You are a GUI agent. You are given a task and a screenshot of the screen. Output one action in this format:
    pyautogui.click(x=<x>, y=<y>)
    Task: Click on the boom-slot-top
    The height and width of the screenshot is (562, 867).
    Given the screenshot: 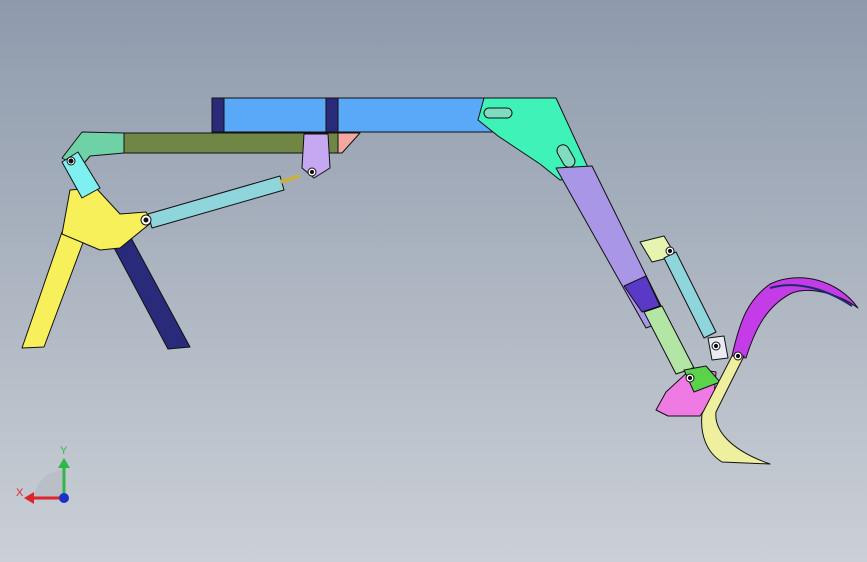 What is the action you would take?
    pyautogui.click(x=498, y=113)
    